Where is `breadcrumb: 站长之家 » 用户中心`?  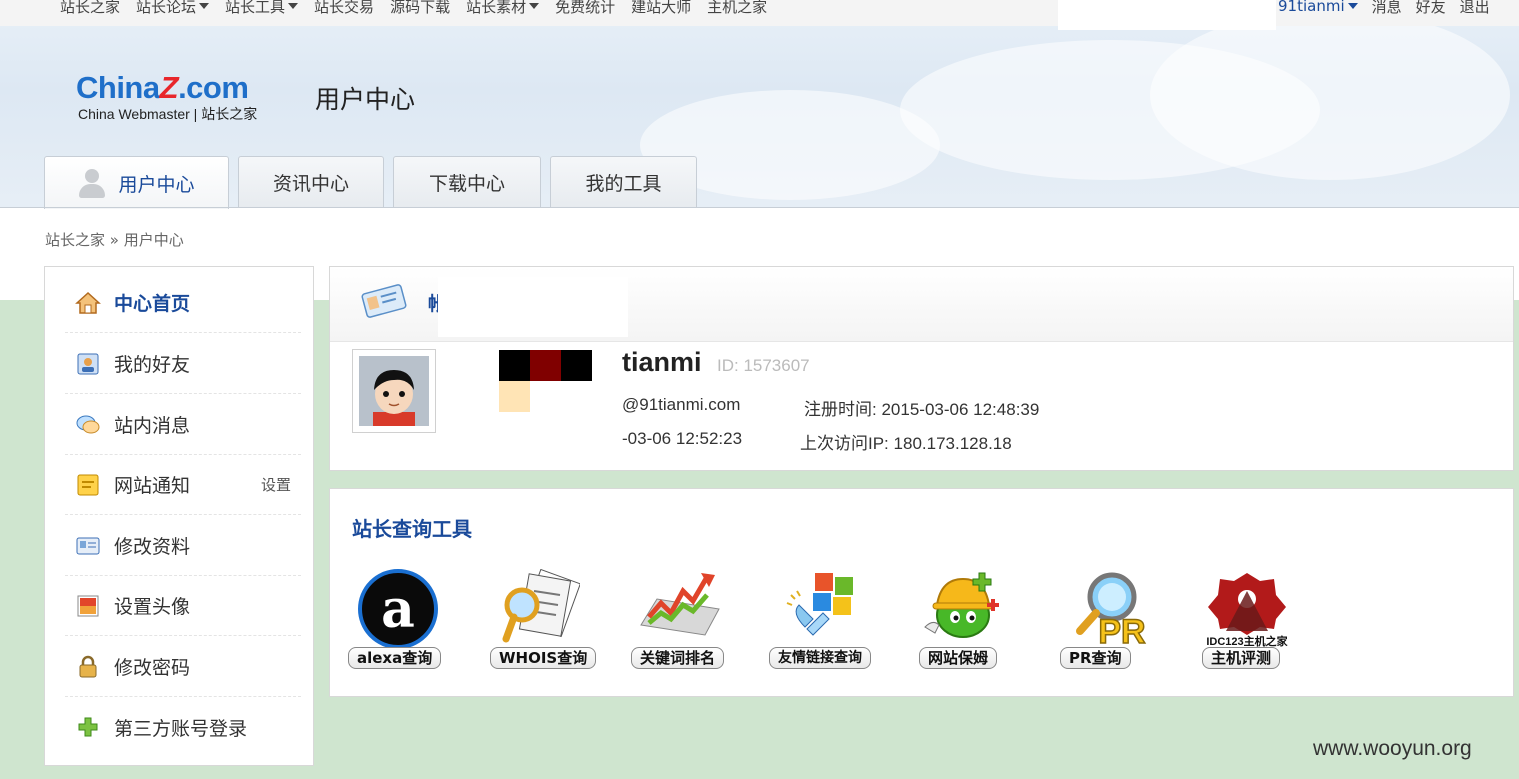 breadcrumb: 站长之家 » 用户中心 is located at coordinates (114, 239).